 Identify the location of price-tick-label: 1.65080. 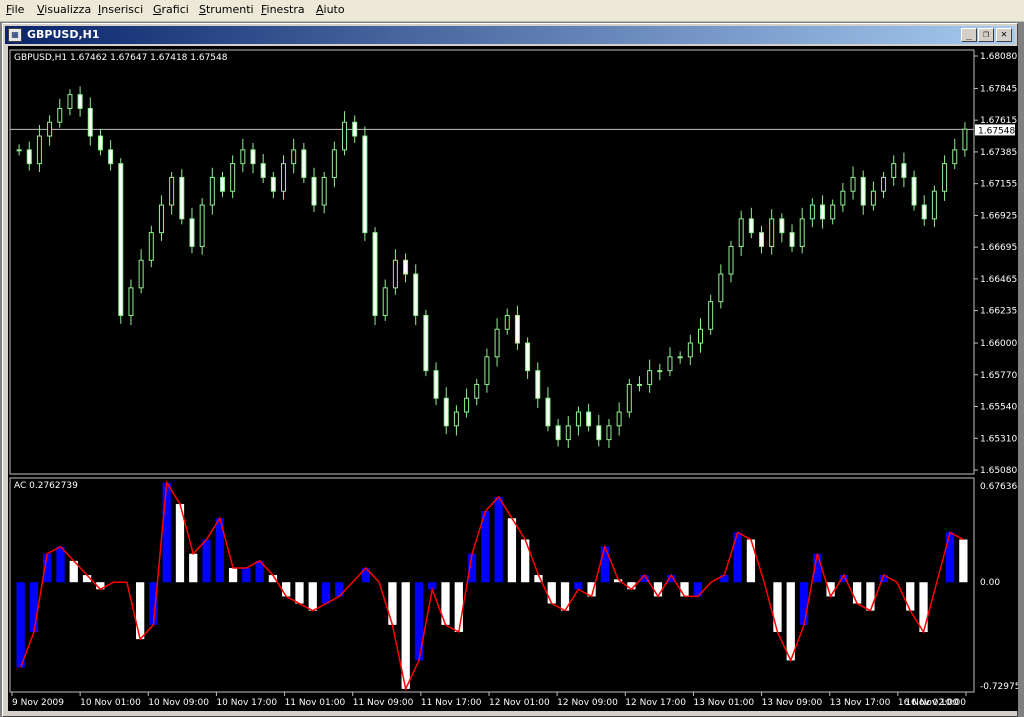
(998, 471).